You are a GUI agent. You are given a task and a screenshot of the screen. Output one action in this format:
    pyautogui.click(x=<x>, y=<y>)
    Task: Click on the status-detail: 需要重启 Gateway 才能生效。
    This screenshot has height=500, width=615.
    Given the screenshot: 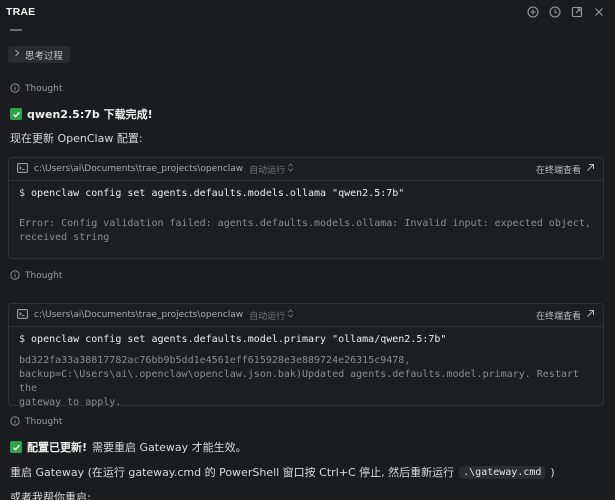 What is the action you would take?
    pyautogui.click(x=169, y=447)
    